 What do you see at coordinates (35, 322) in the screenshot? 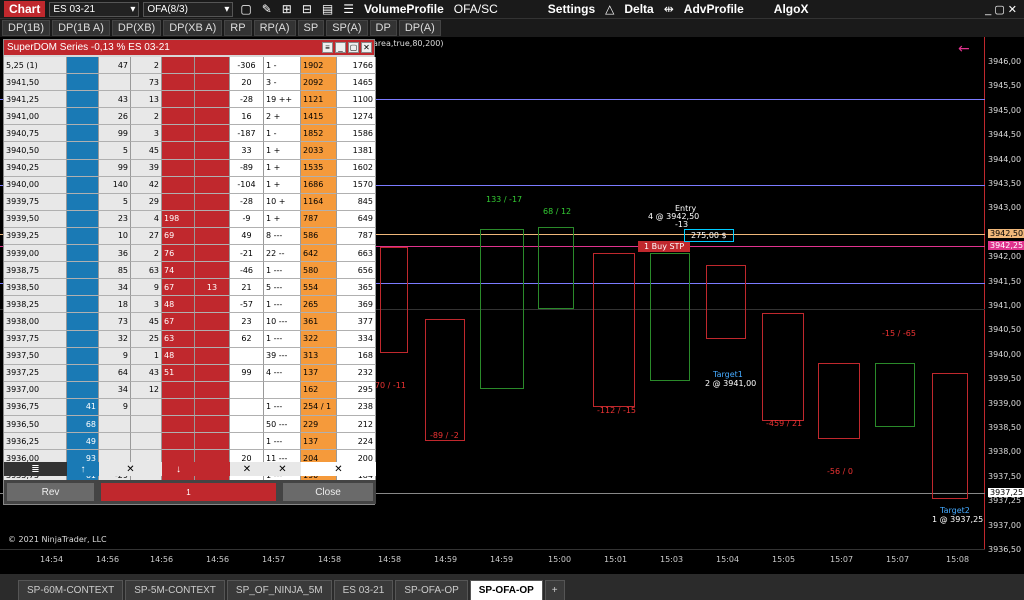
I see `ladder-cell-p: 3938,00` at bounding box center [35, 322].